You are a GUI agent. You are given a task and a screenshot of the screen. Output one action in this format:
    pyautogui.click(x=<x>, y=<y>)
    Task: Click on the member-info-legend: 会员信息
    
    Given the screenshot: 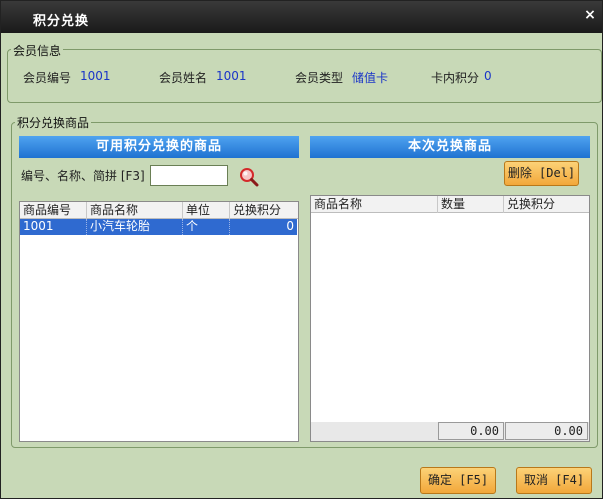 What is the action you would take?
    pyautogui.click(x=37, y=50)
    